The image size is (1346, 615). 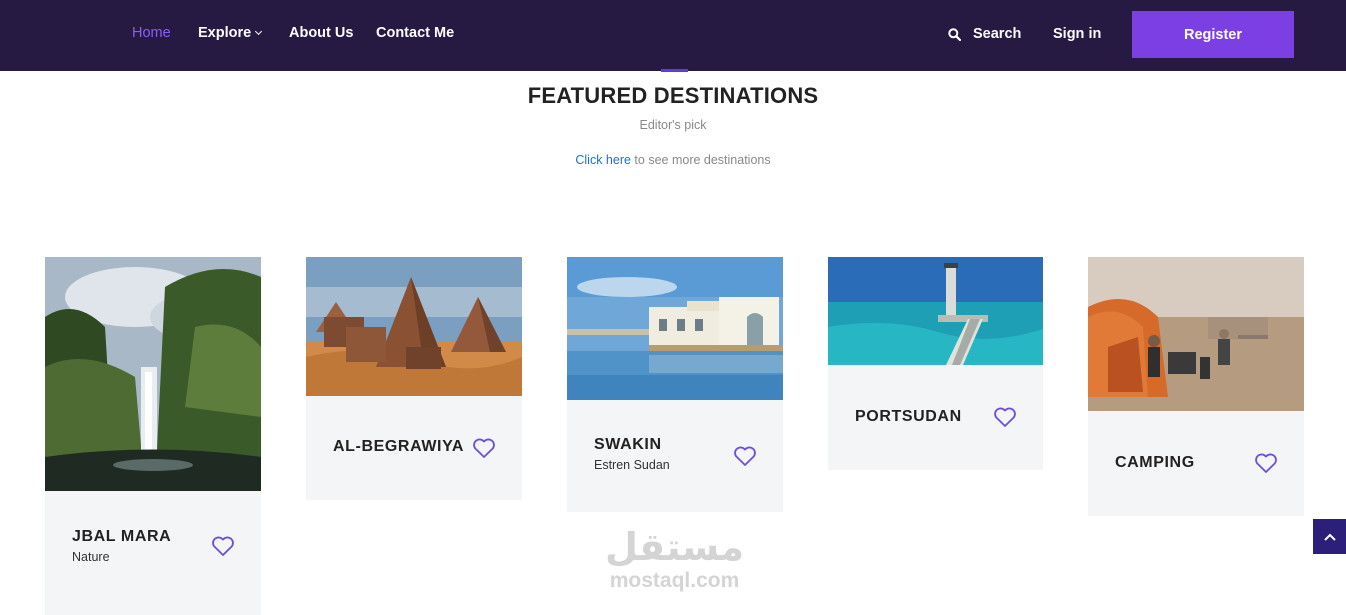 I want to click on lighthouse-sea-image, so click(x=935, y=311).